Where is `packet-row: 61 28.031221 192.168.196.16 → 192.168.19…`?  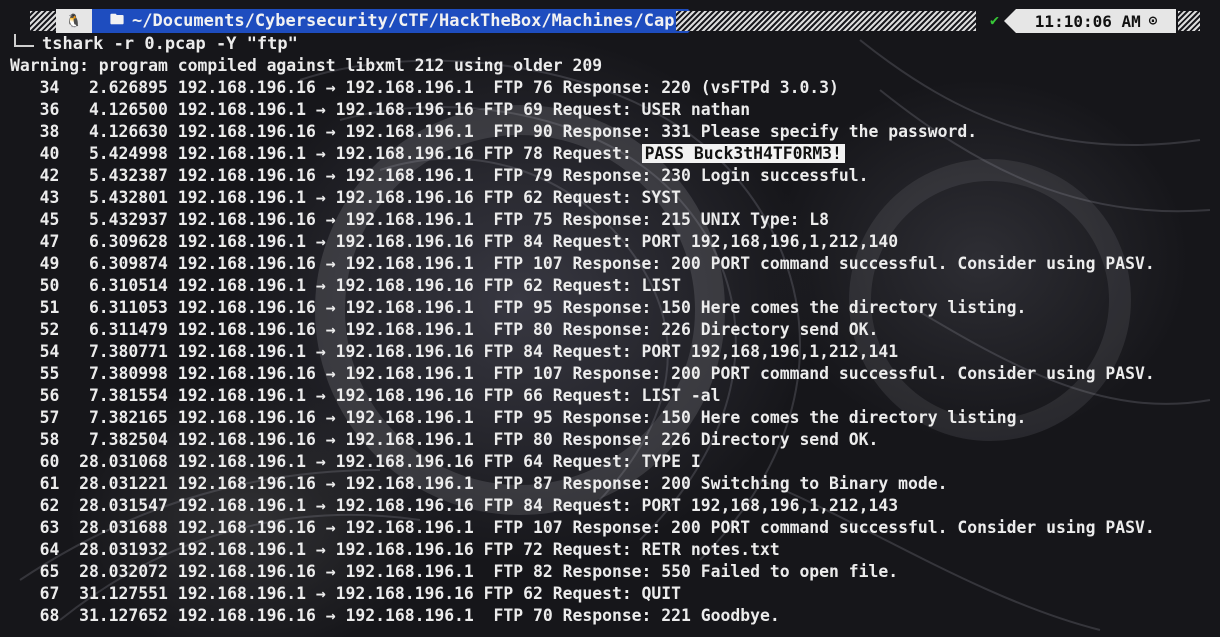 packet-row: 61 28.031221 192.168.196.16 → 192.168.19… is located at coordinates (582, 484).